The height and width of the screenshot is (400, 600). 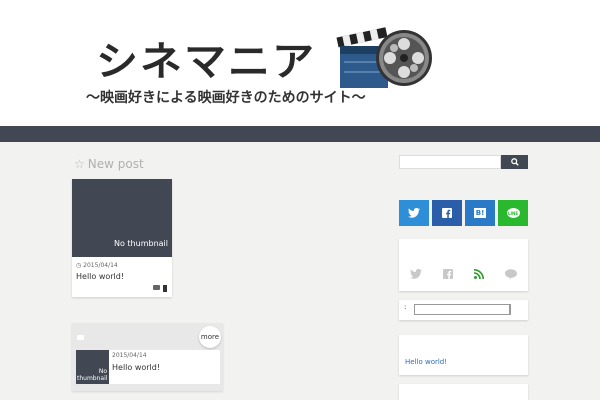 I want to click on nav-bar, so click(x=300, y=134).